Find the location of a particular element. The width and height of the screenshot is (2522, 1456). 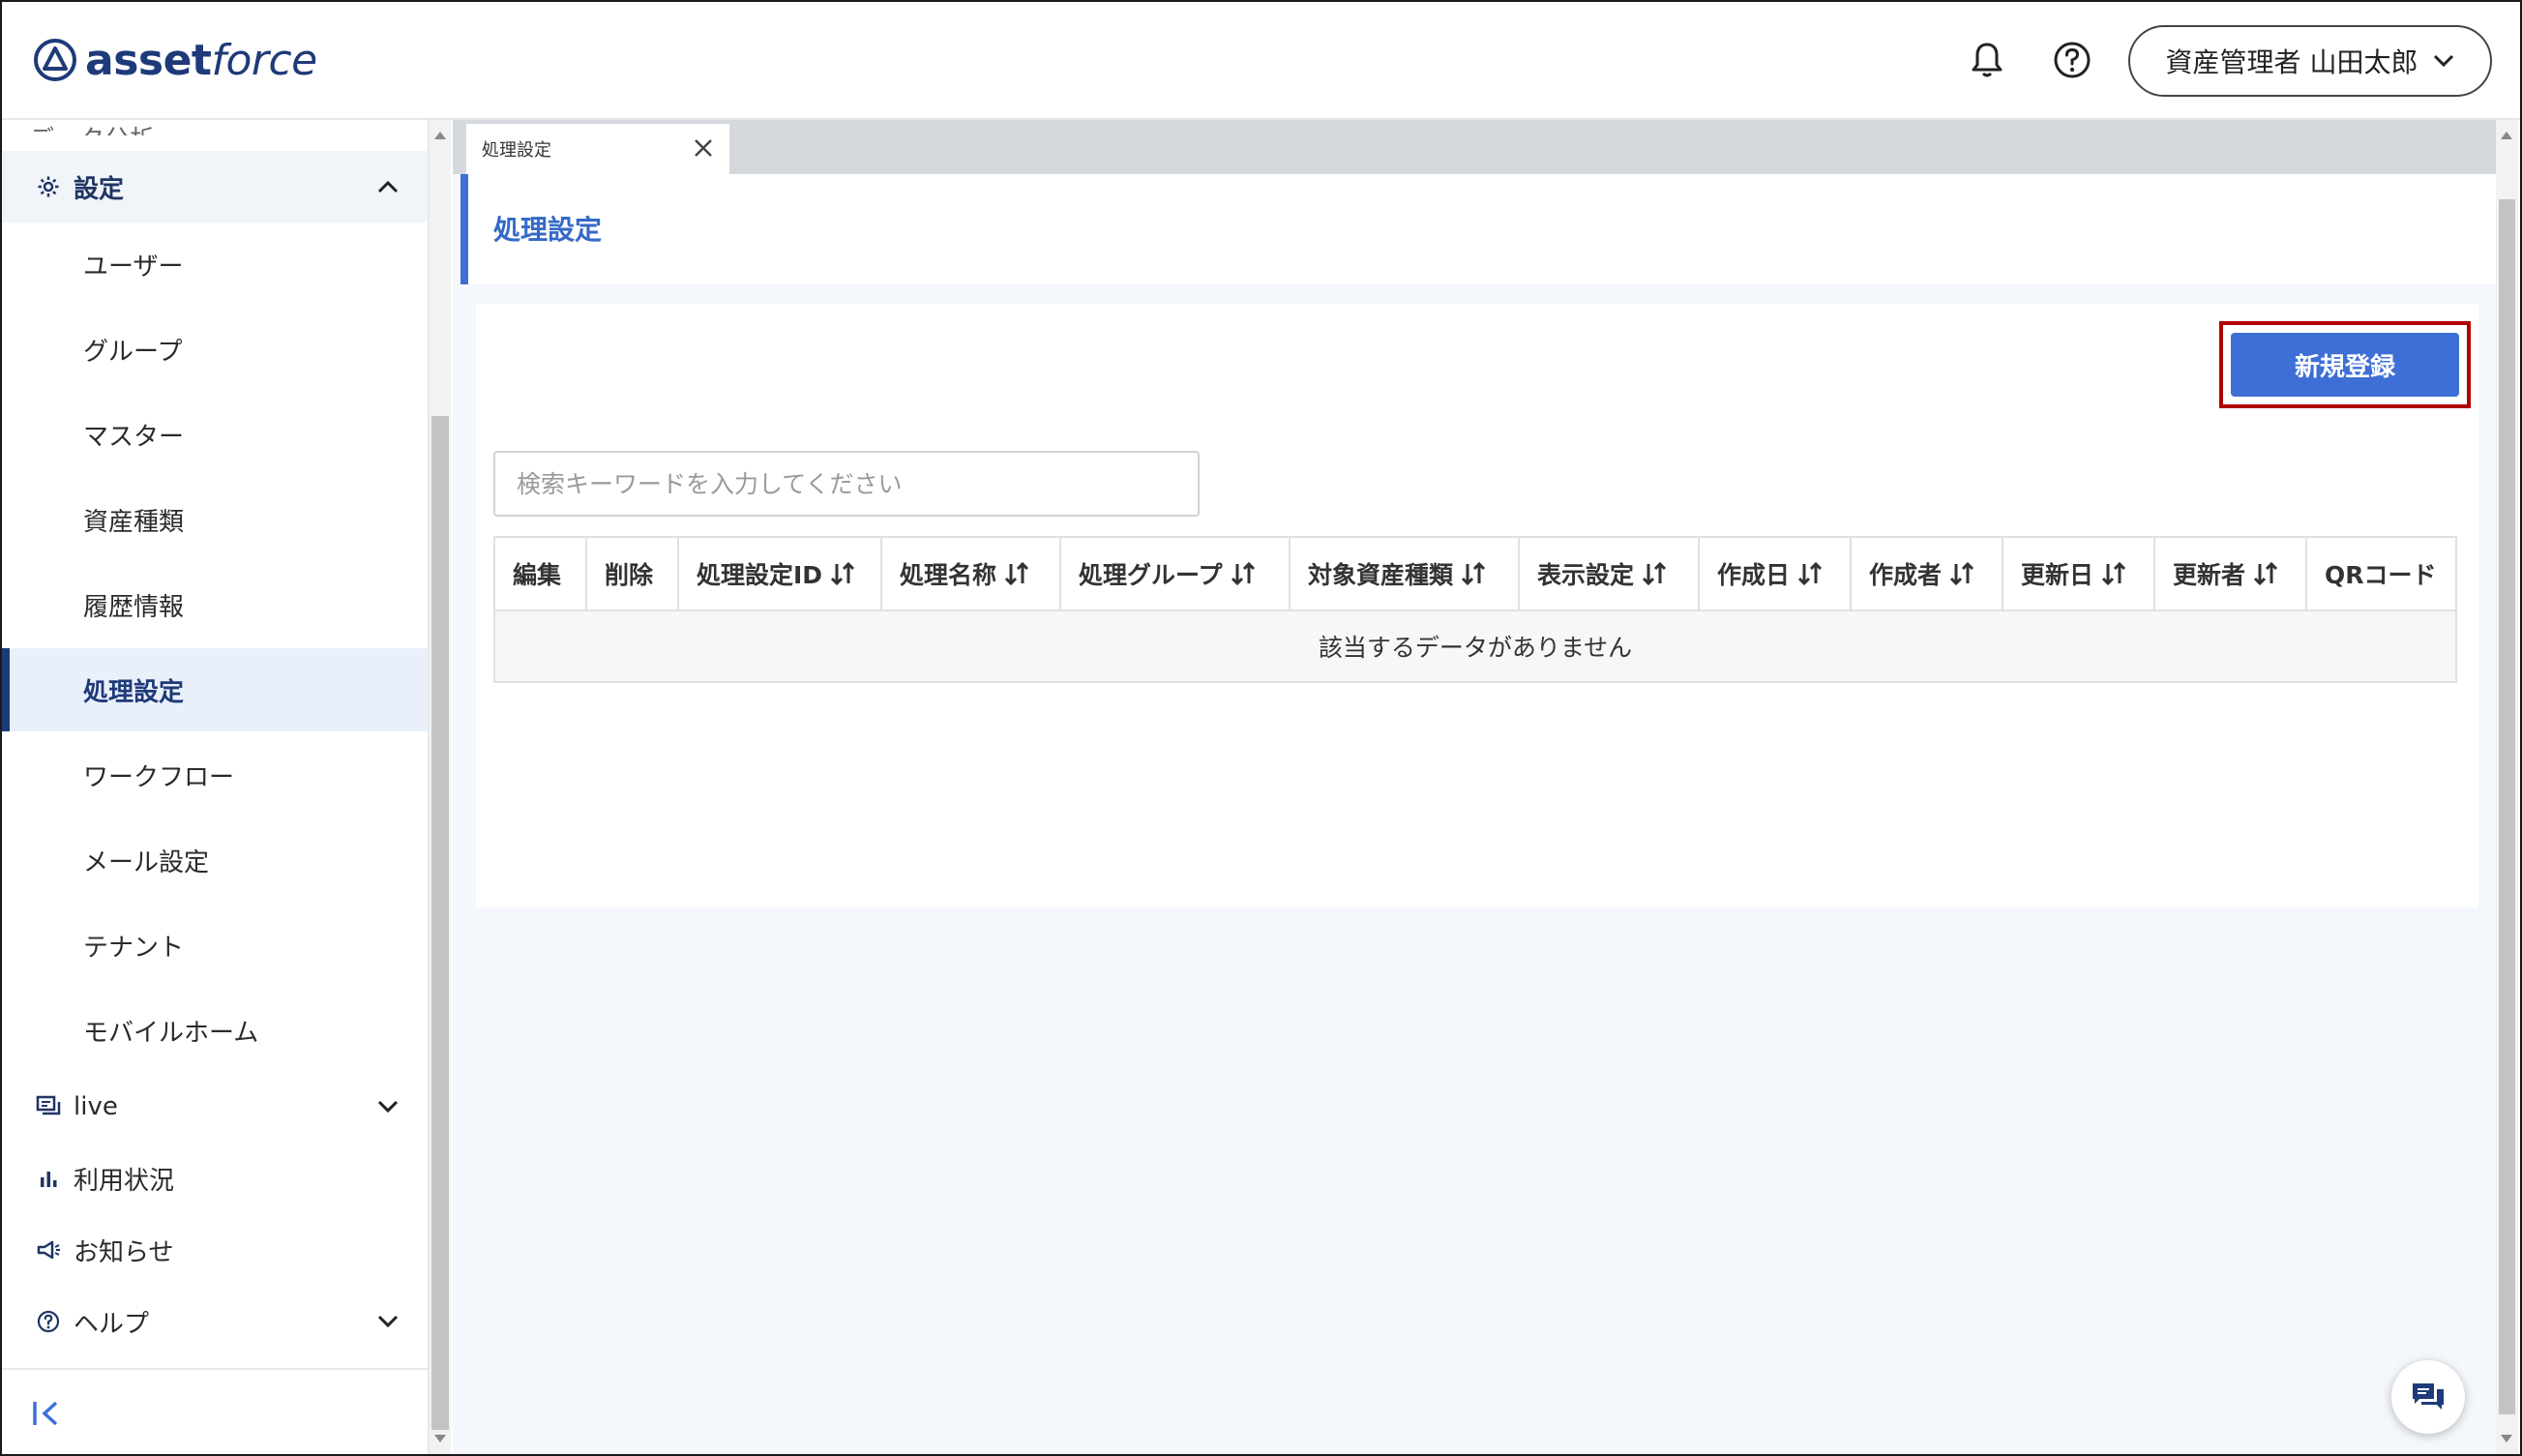

sidebar-collapse-button is located at coordinates (48, 1415).